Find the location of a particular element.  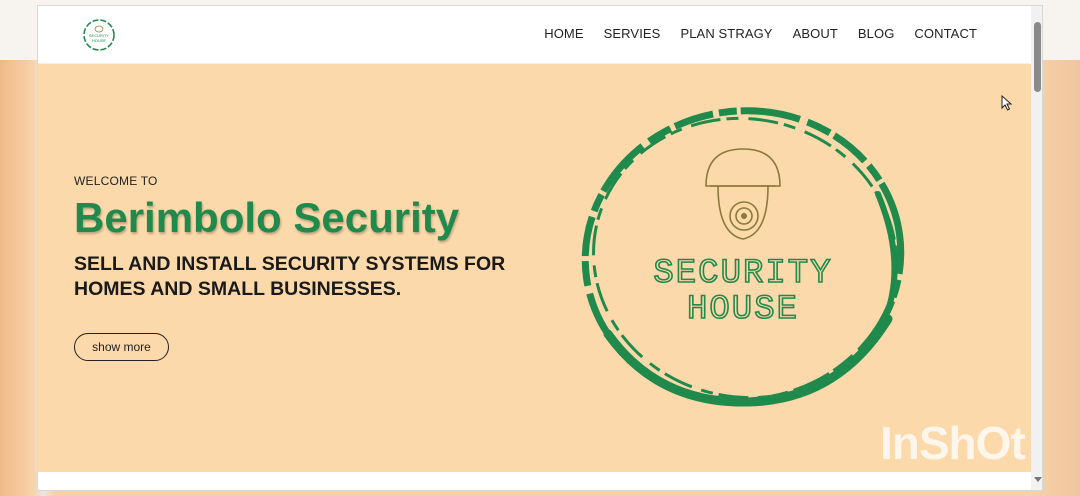

next-section-peek is located at coordinates (534, 481).